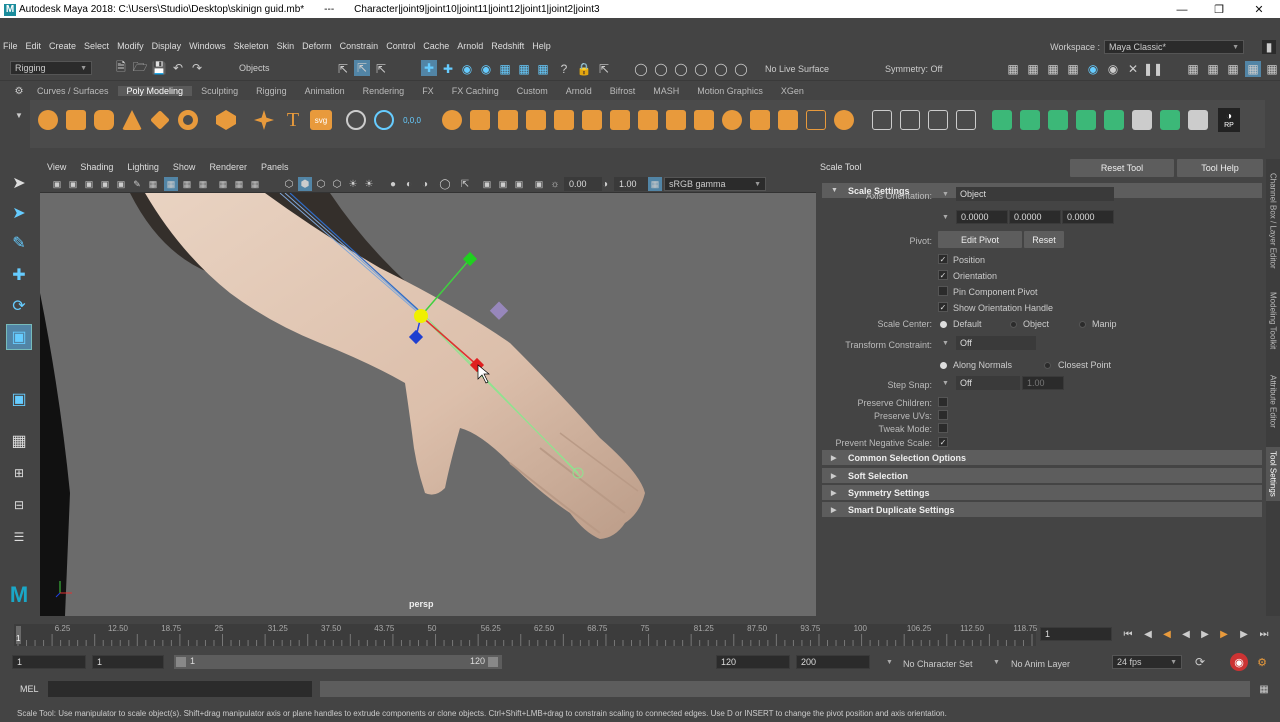 This screenshot has width=1280, height=722. What do you see at coordinates (1040, 664) in the screenshot?
I see `anim-layer-label: No Anim Layer` at bounding box center [1040, 664].